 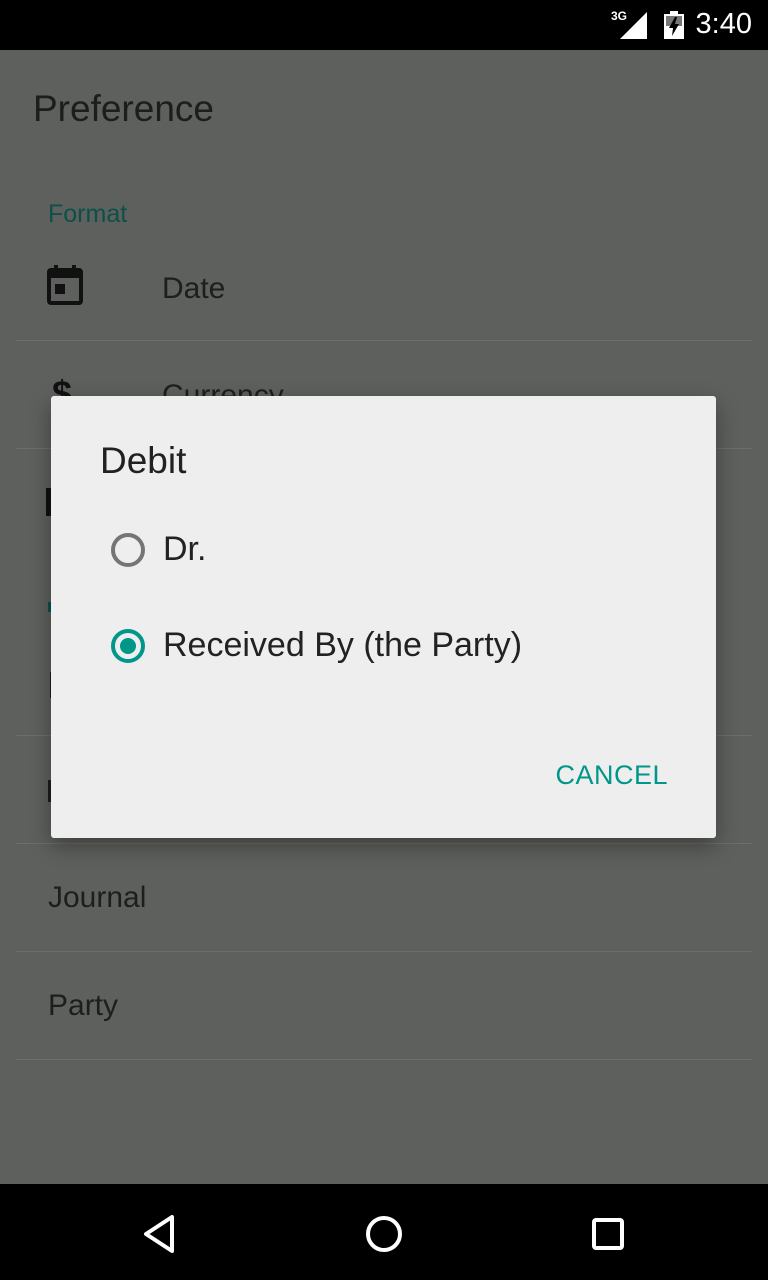 I want to click on clock: 3:40, so click(x=723, y=24).